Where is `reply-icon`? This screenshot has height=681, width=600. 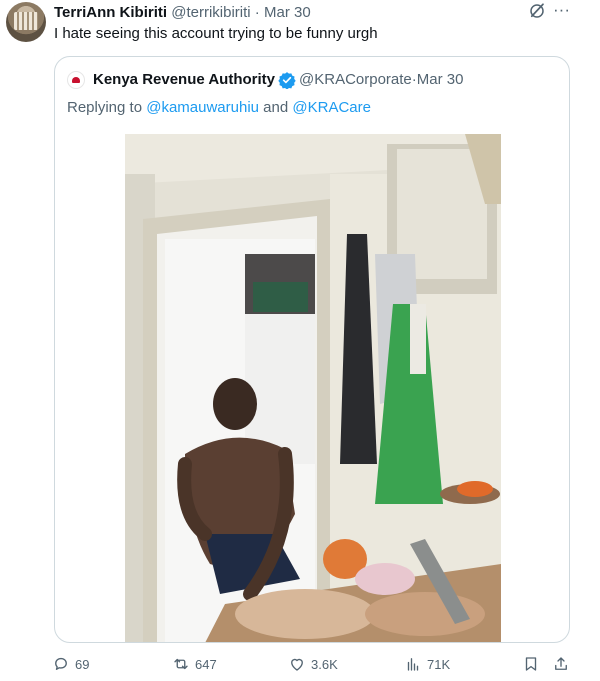 reply-icon is located at coordinates (61, 663).